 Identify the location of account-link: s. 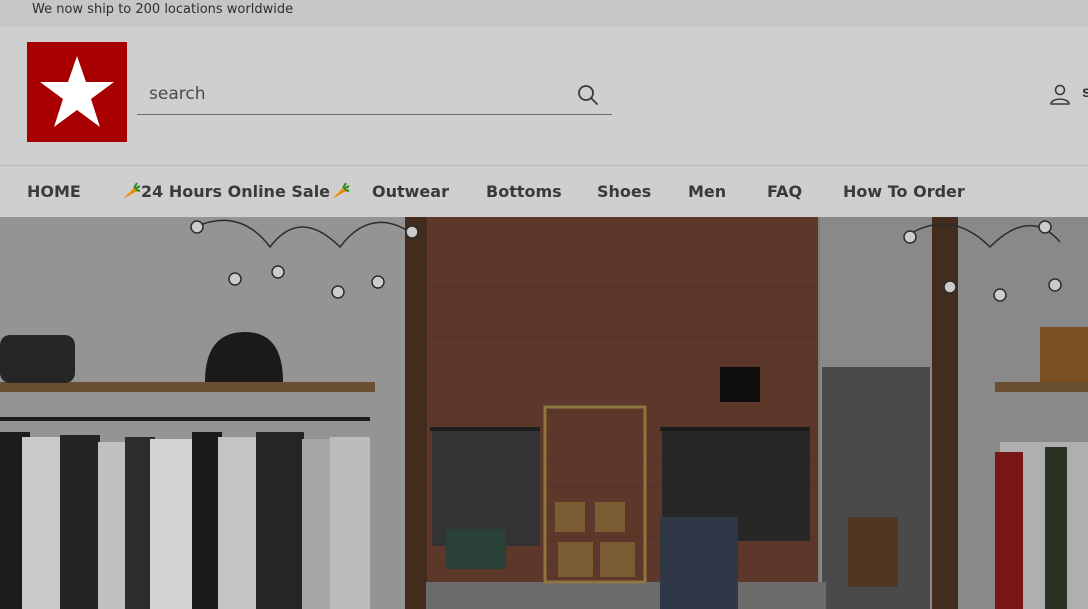
(1068, 95).